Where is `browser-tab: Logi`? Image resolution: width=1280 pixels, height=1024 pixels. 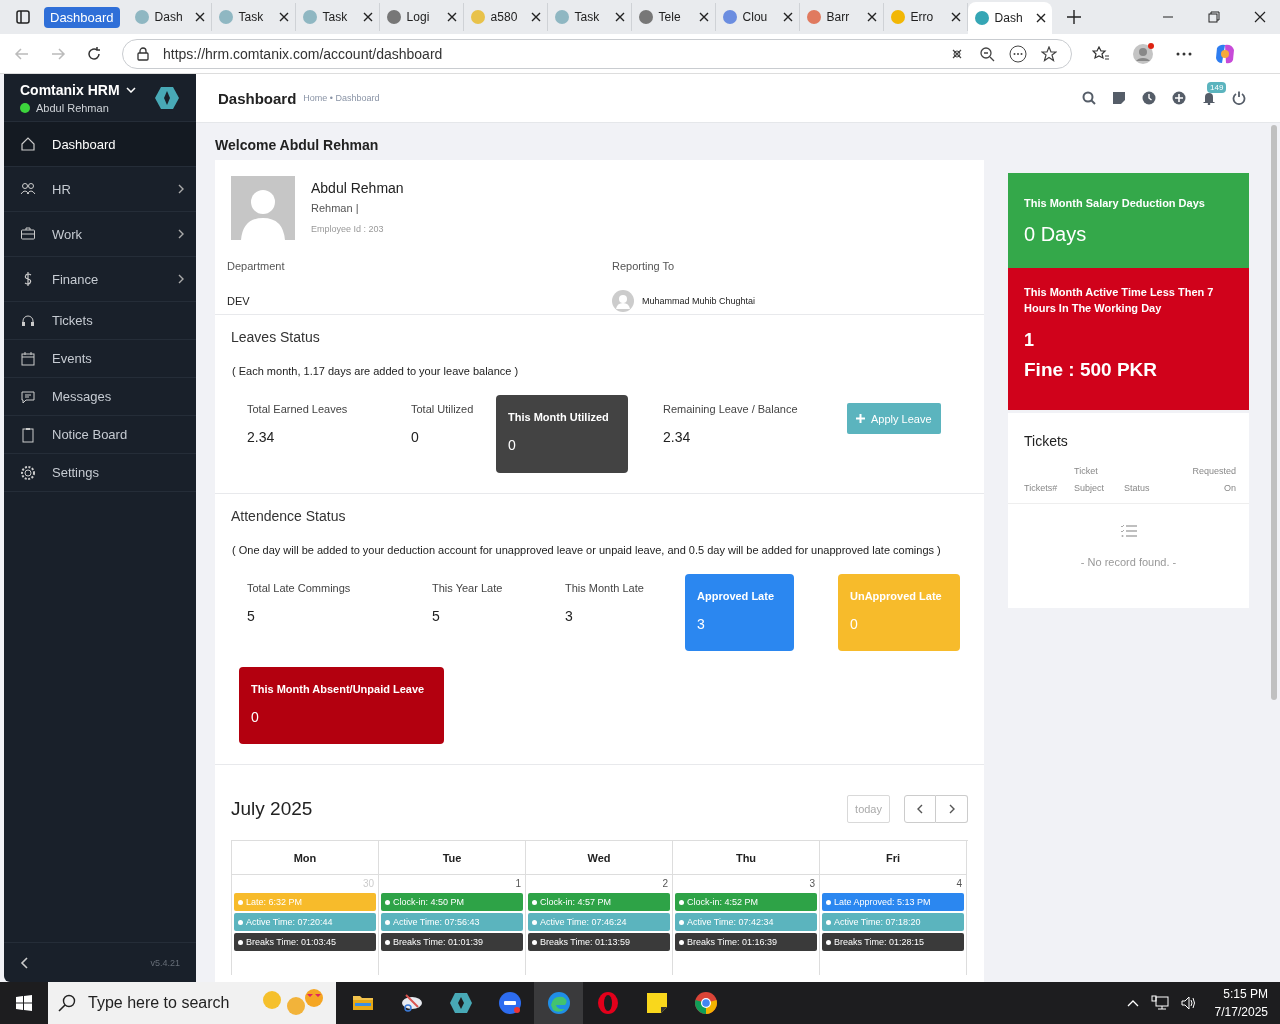 browser-tab: Logi is located at coordinates (421, 17).